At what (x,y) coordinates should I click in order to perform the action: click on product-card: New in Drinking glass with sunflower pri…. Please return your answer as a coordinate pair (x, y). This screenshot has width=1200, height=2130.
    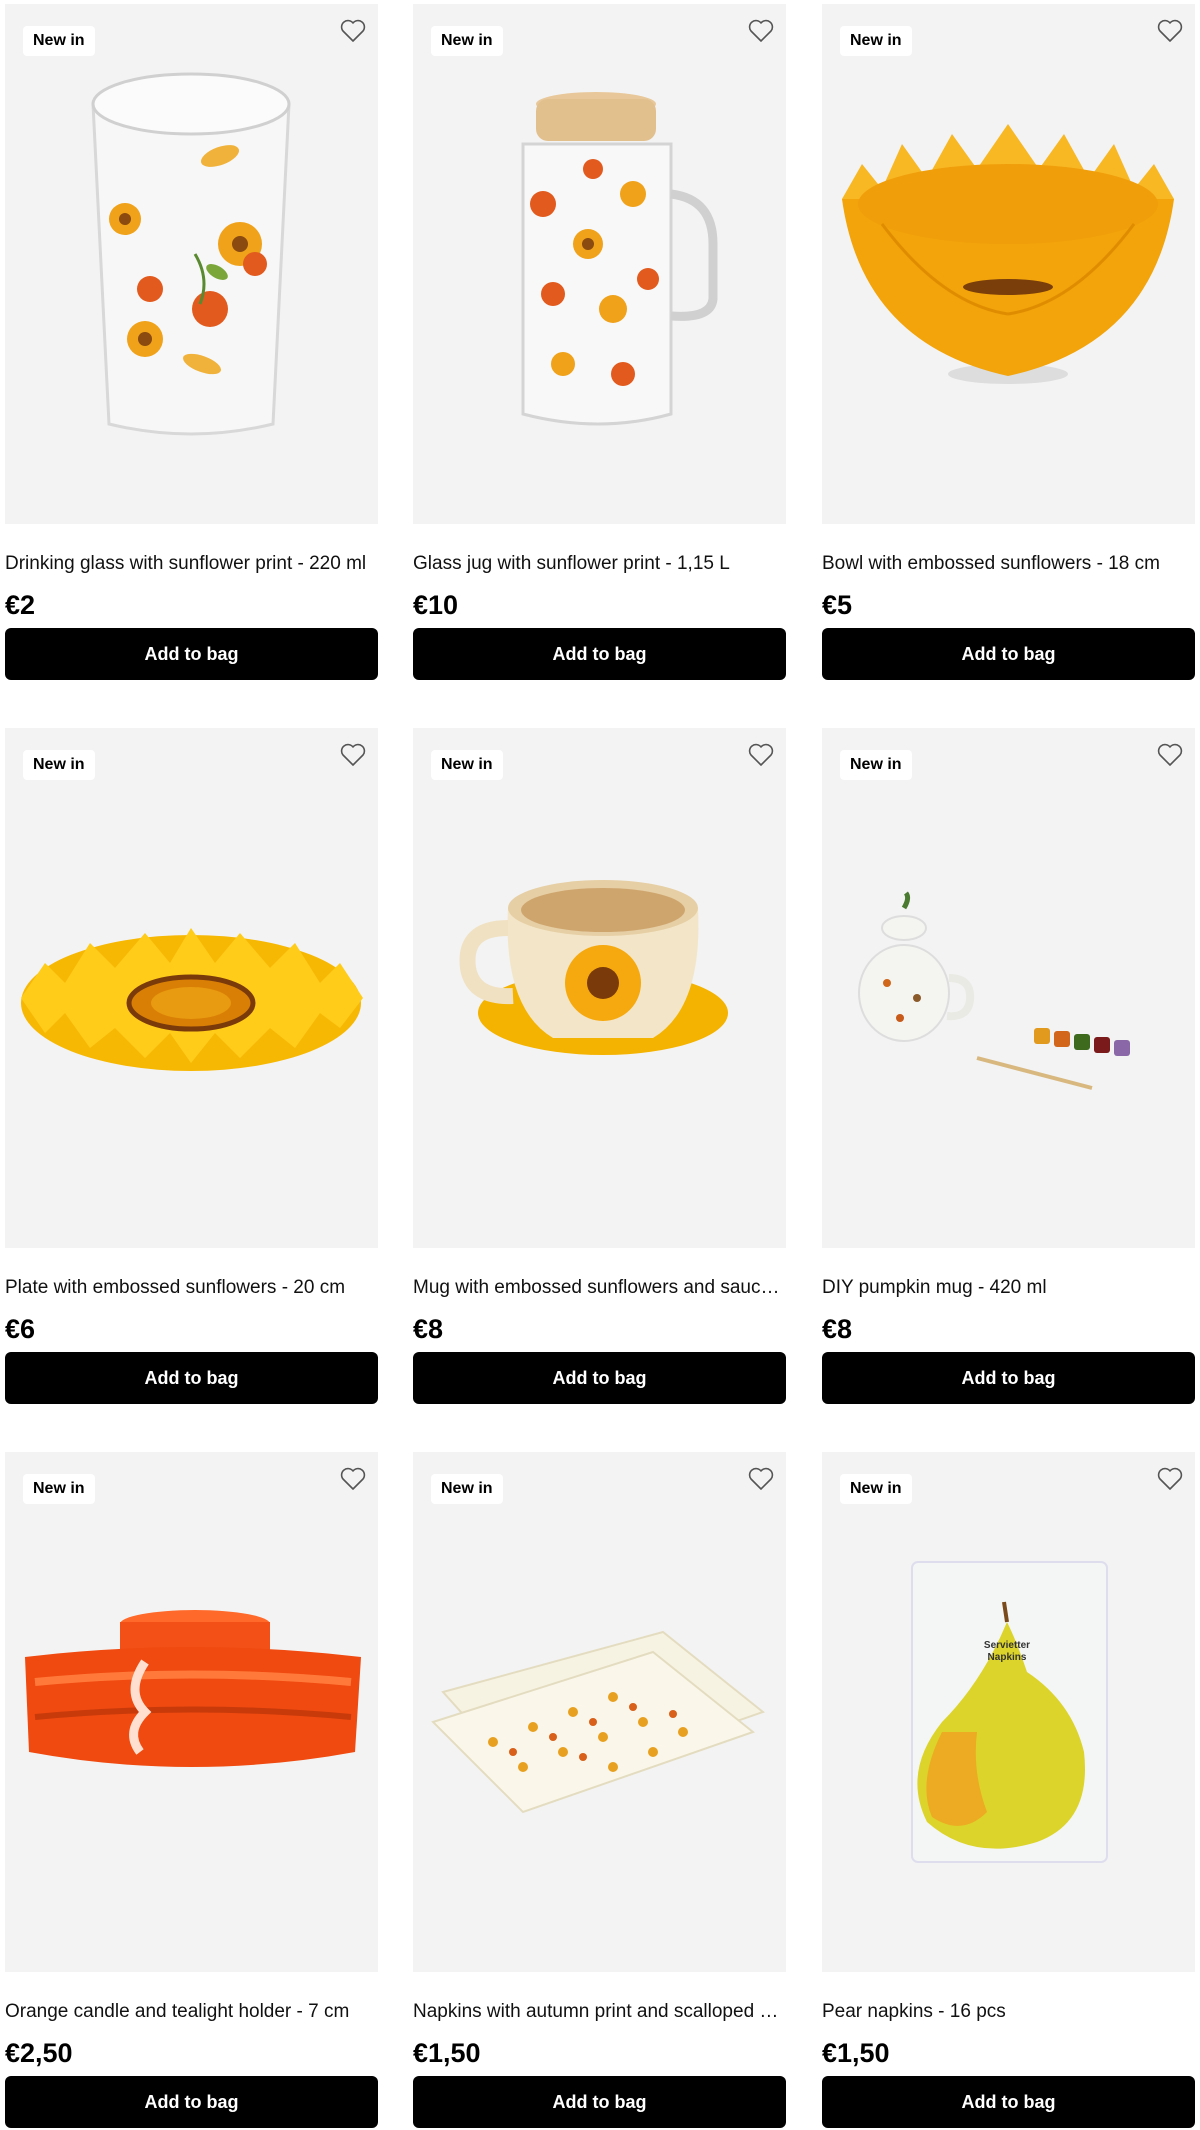
    Looking at the image, I should click on (191, 342).